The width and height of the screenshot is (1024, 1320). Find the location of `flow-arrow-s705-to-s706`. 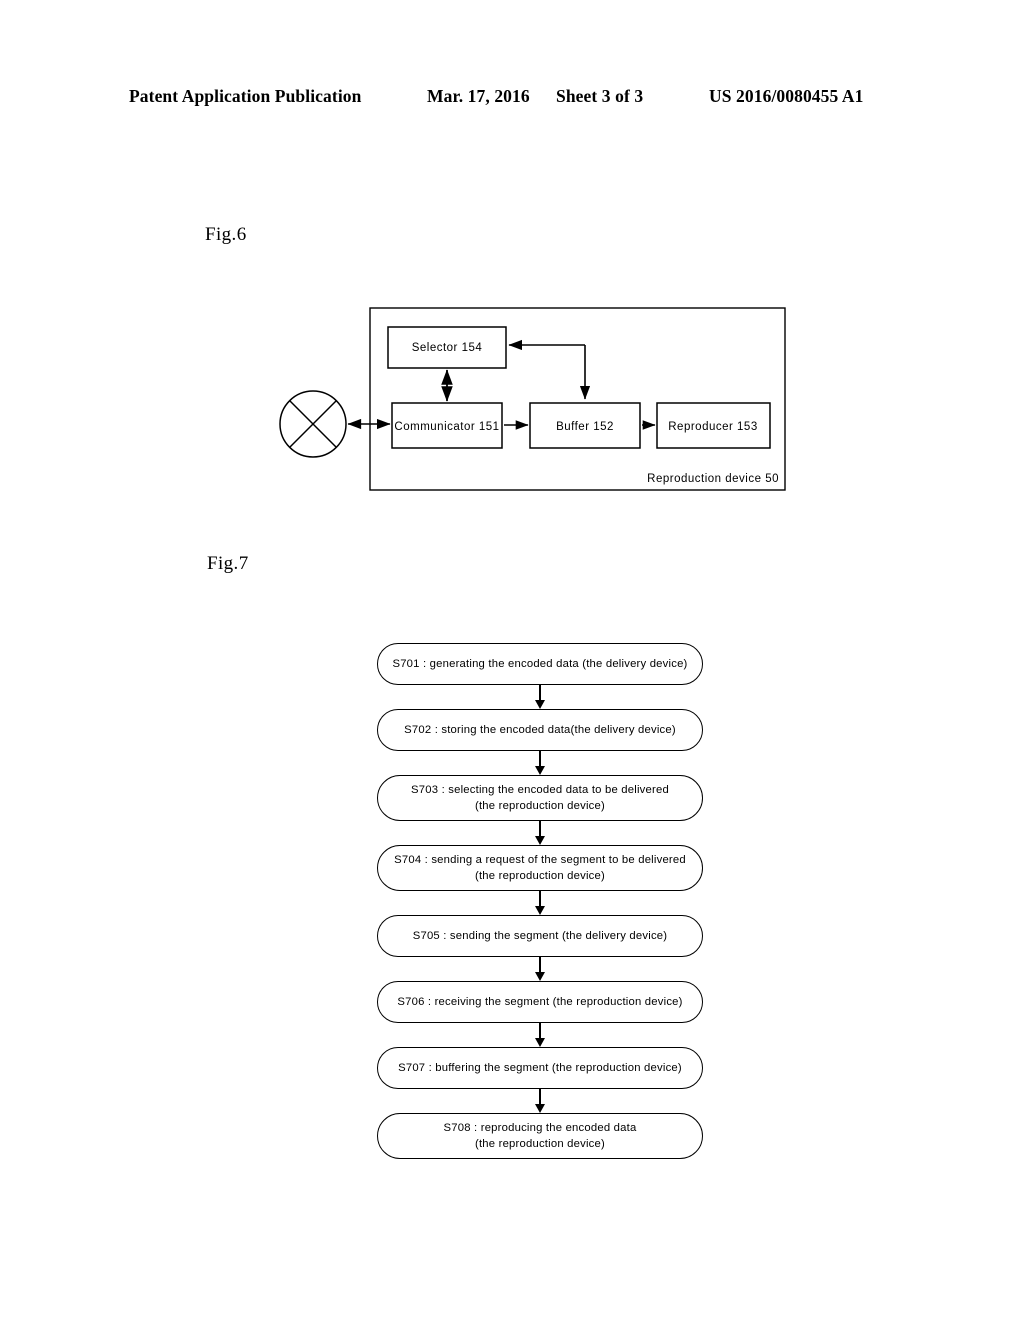

flow-arrow-s705-to-s706 is located at coordinates (540, 969).